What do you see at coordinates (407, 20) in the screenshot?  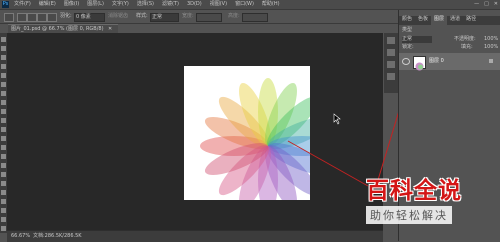 I see `tab-color: 颜色` at bounding box center [407, 20].